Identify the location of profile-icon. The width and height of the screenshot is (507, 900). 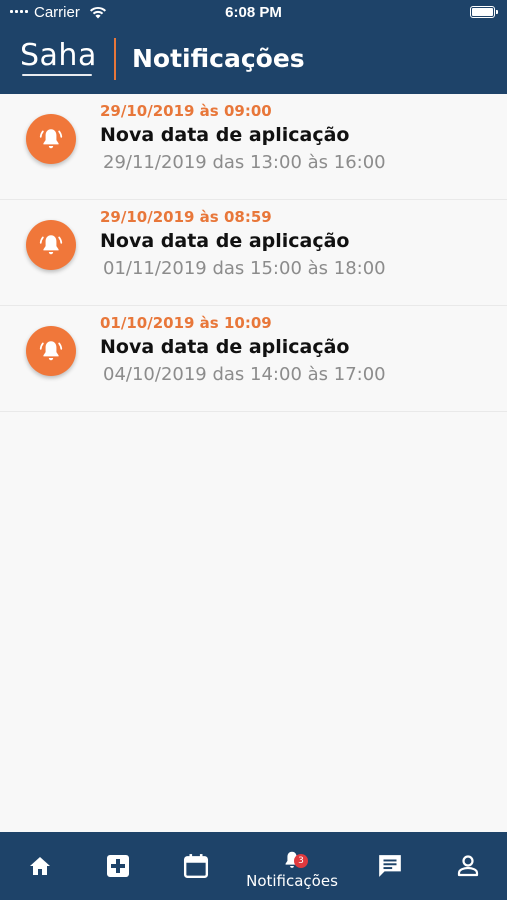
(468, 866).